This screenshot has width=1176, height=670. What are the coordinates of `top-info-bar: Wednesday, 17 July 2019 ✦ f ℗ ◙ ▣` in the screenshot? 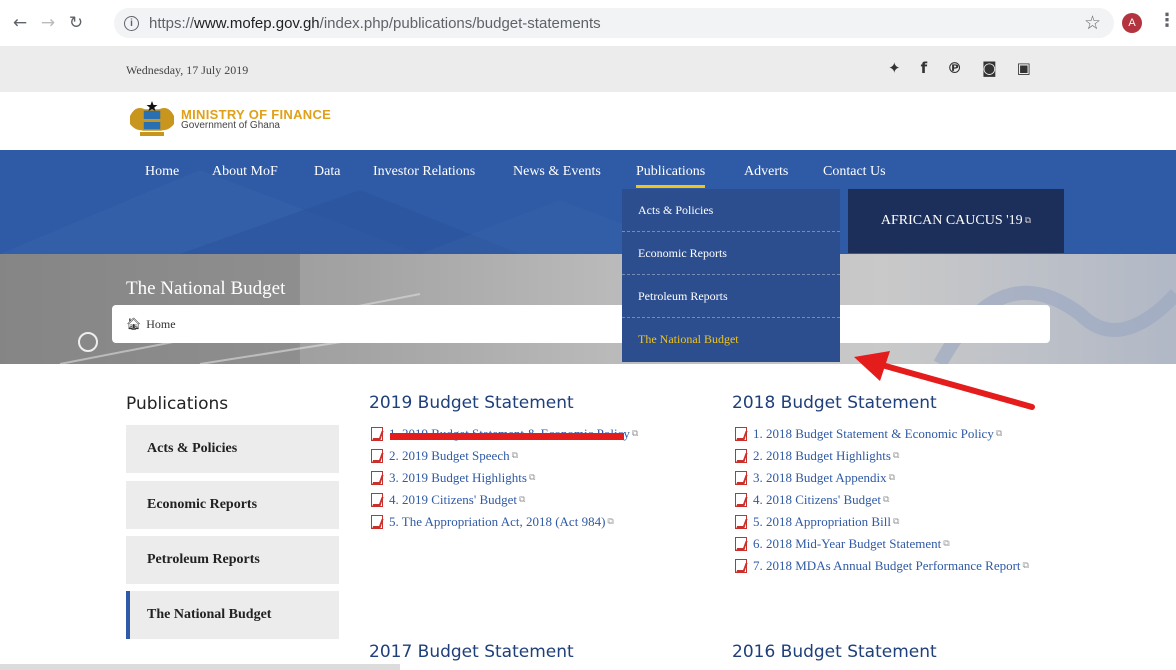 It's located at (588, 69).